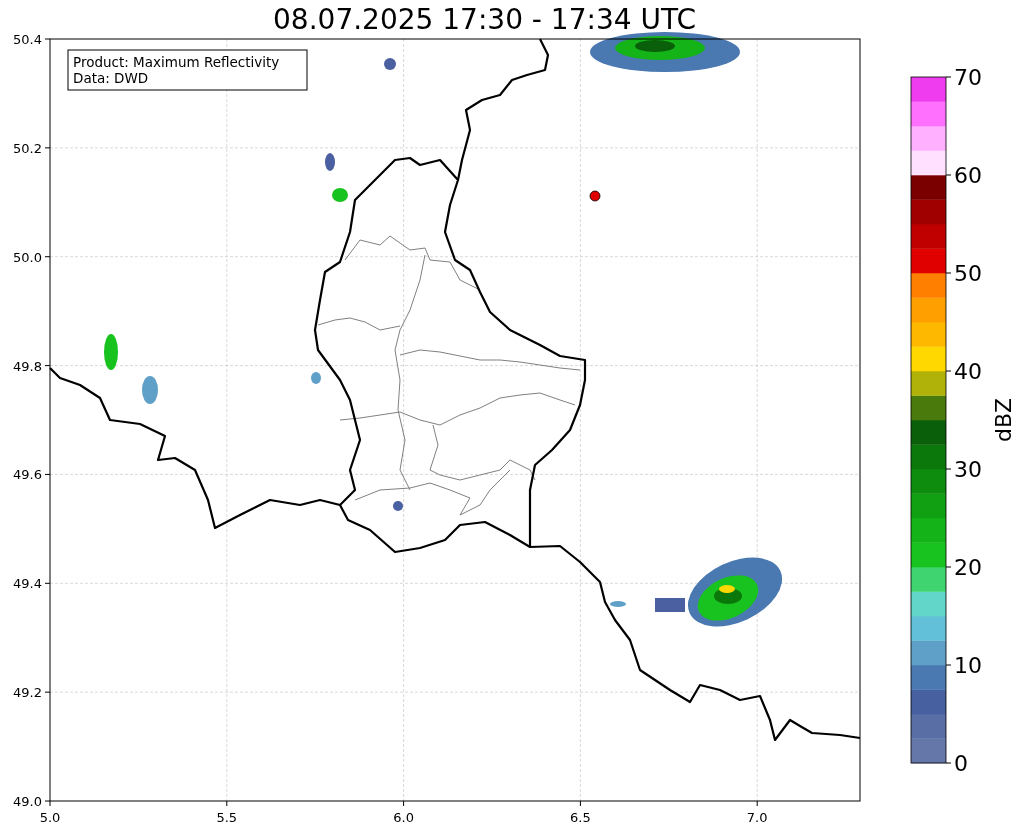 The image size is (1023, 834). Describe the element at coordinates (968, 567) in the screenshot. I see `colorbar-tick-label: 20` at that location.